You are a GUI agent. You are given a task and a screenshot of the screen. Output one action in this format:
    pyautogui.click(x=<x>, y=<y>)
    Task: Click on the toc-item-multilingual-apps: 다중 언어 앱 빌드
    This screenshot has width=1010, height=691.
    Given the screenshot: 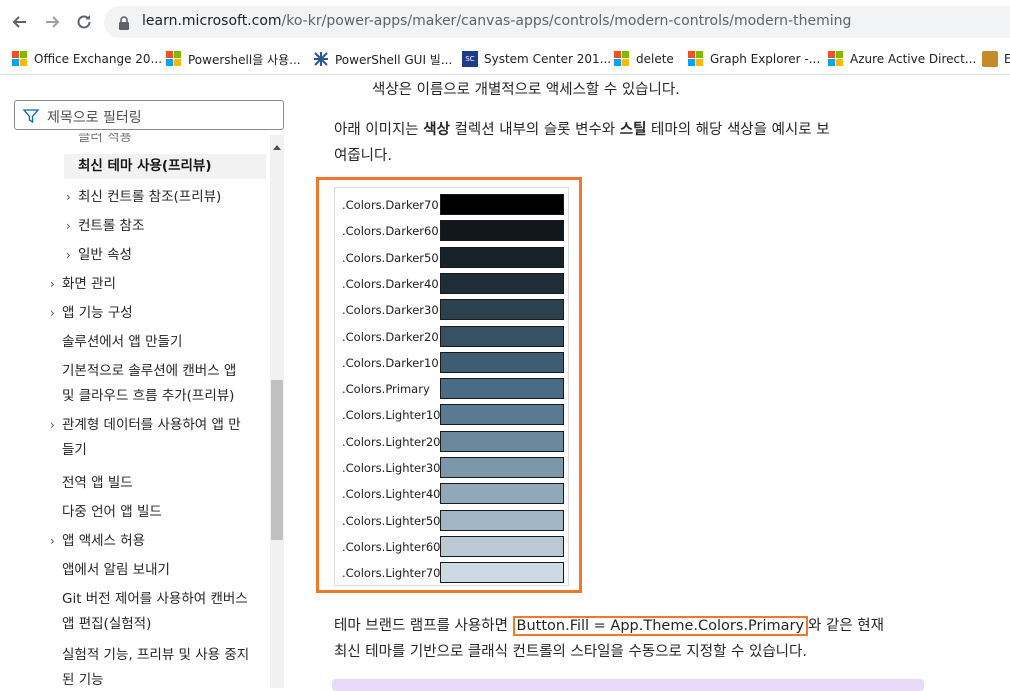 What is the action you would take?
    pyautogui.click(x=112, y=512)
    